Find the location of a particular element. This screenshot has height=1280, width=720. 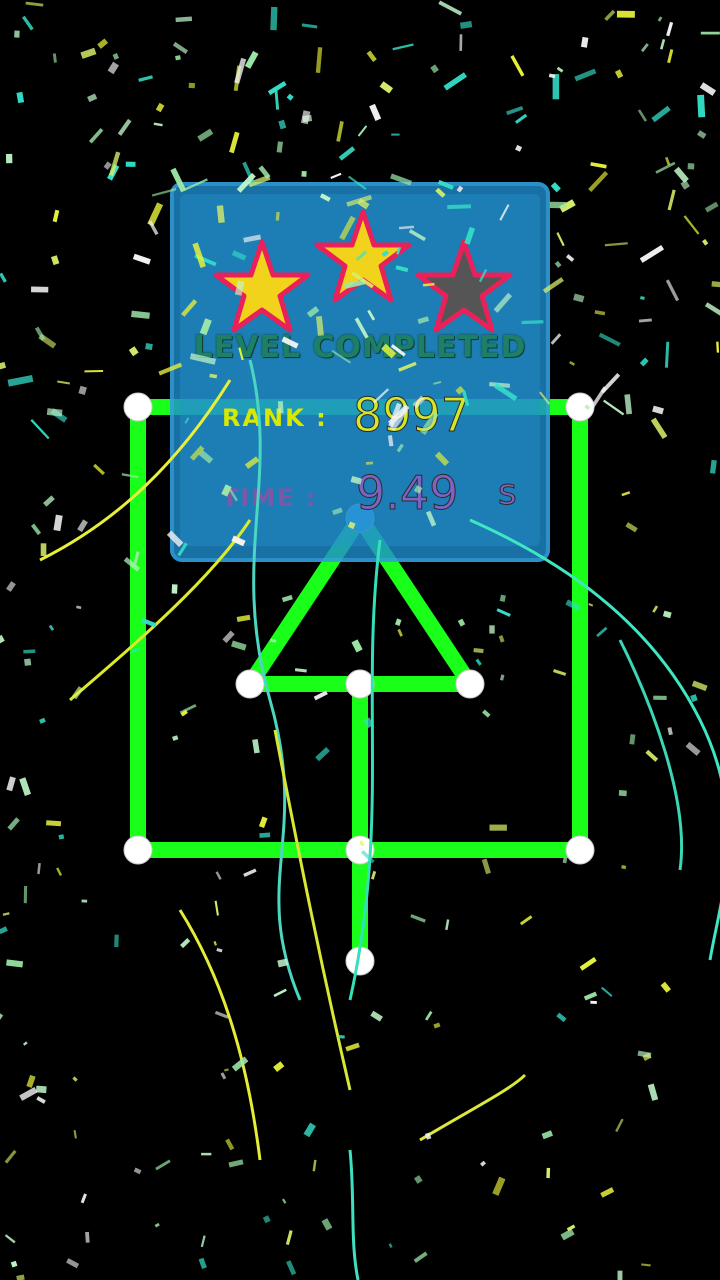

star-1-icon is located at coordinates (262, 286).